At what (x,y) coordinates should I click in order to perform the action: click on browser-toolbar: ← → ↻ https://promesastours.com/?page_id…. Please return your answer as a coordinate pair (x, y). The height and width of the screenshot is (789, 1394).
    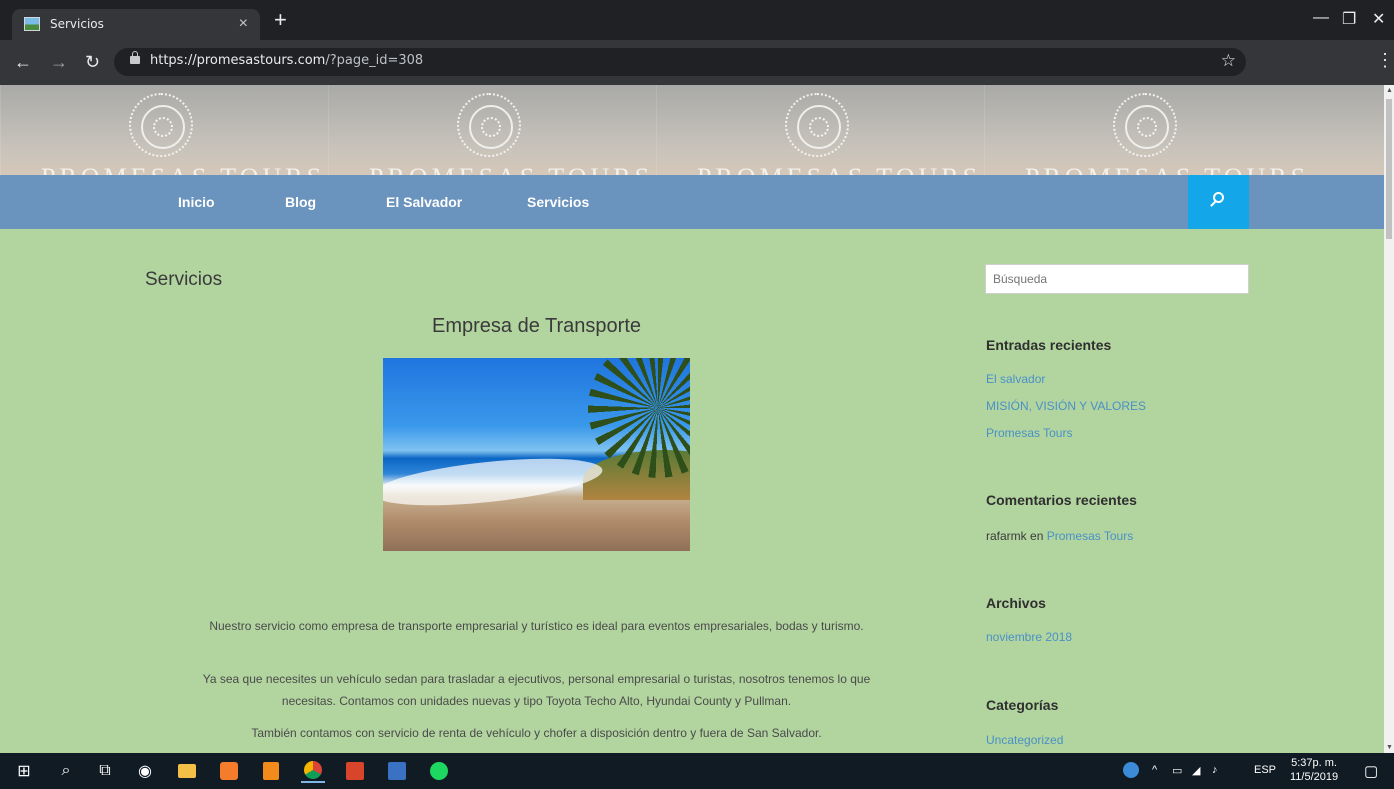
    Looking at the image, I should click on (697, 73).